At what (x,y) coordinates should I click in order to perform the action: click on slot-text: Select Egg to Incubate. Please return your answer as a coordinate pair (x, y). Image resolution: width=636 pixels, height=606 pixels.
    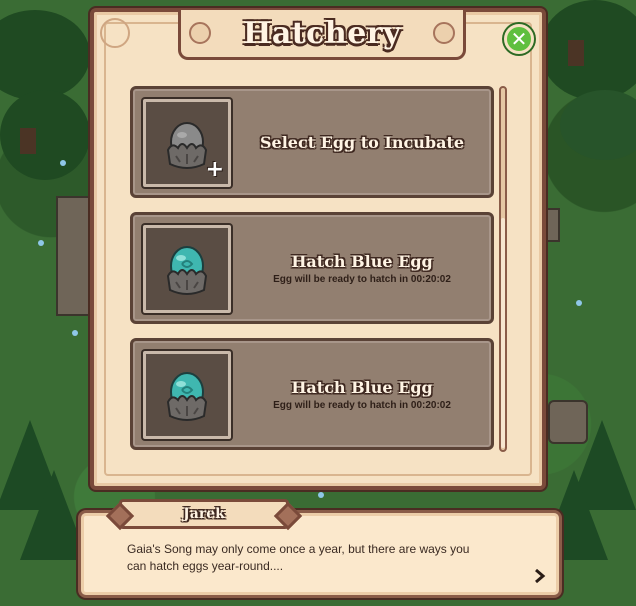
    Looking at the image, I should click on (362, 142).